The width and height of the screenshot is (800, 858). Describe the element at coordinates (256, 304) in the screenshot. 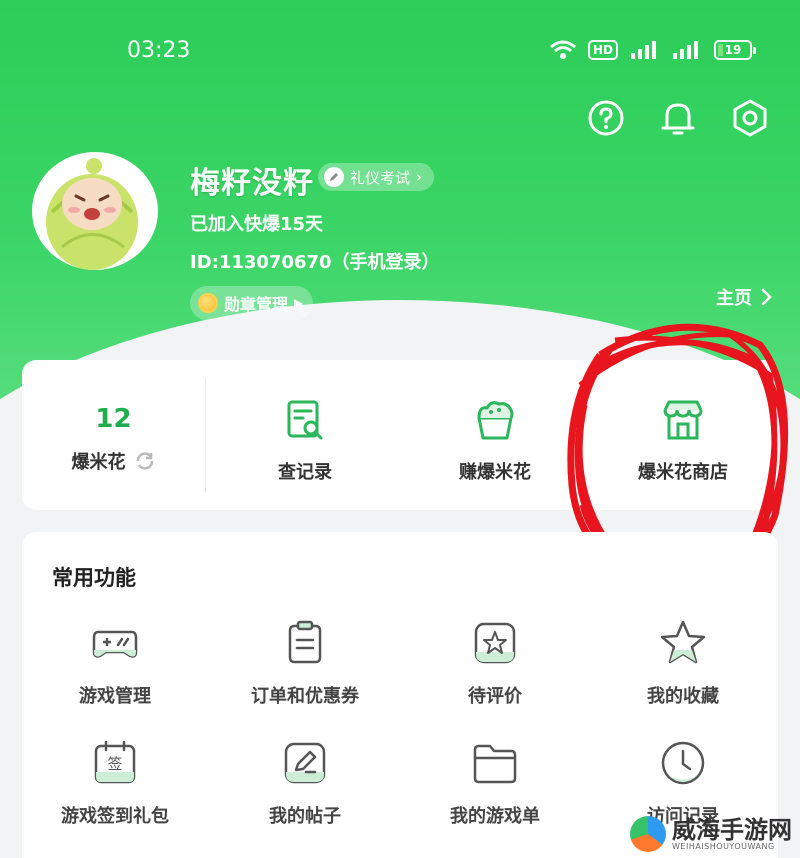

I see `medal-label: 勋章管理` at that location.